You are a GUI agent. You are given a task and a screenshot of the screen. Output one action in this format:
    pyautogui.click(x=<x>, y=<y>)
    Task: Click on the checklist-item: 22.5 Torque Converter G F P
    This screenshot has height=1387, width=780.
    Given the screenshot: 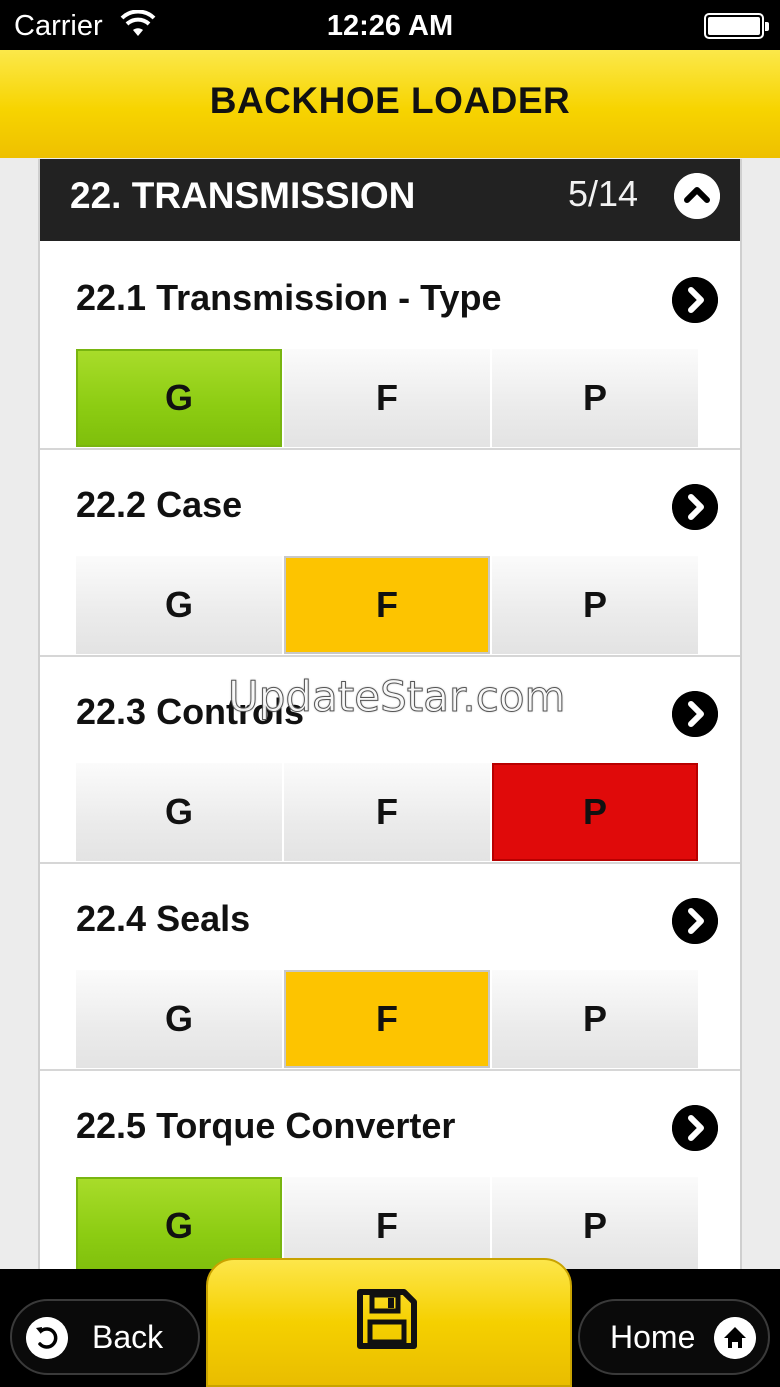 What is the action you would take?
    pyautogui.click(x=390, y=1170)
    